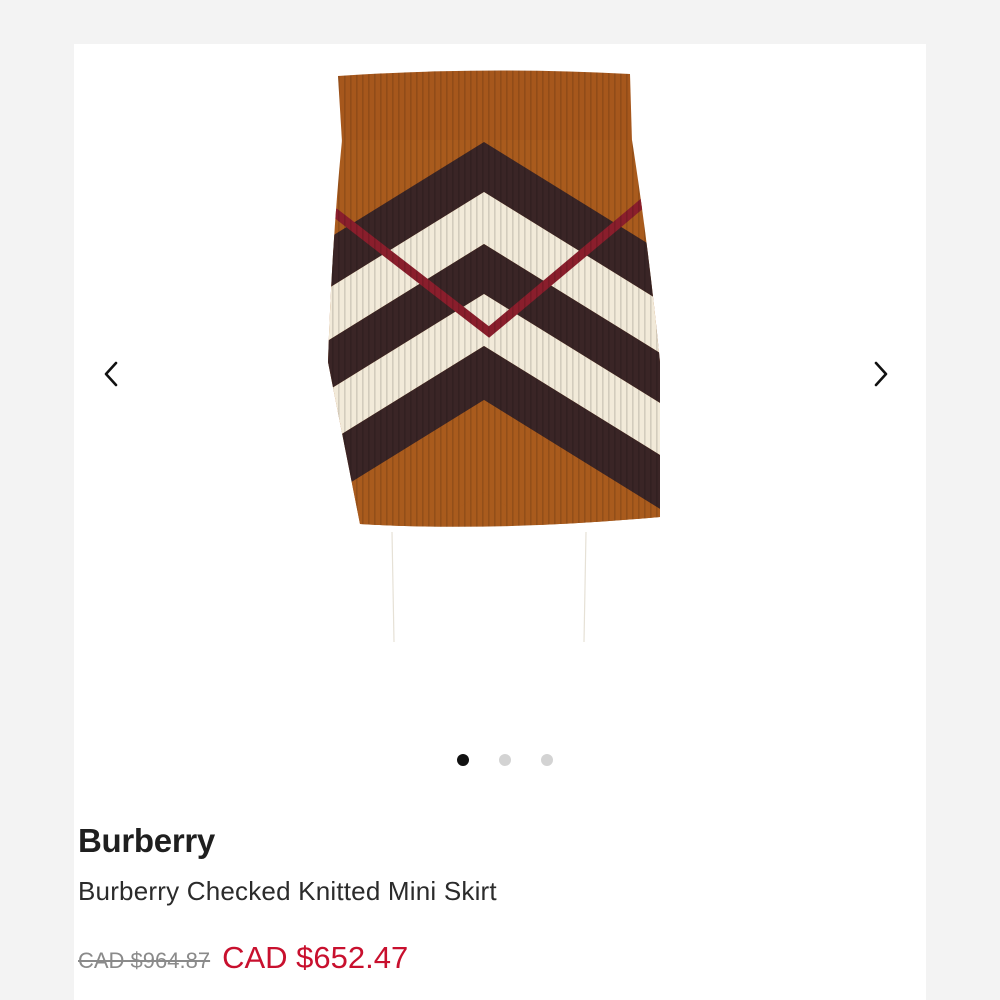  What do you see at coordinates (315, 957) in the screenshot?
I see `sale-price: CAD $652.47` at bounding box center [315, 957].